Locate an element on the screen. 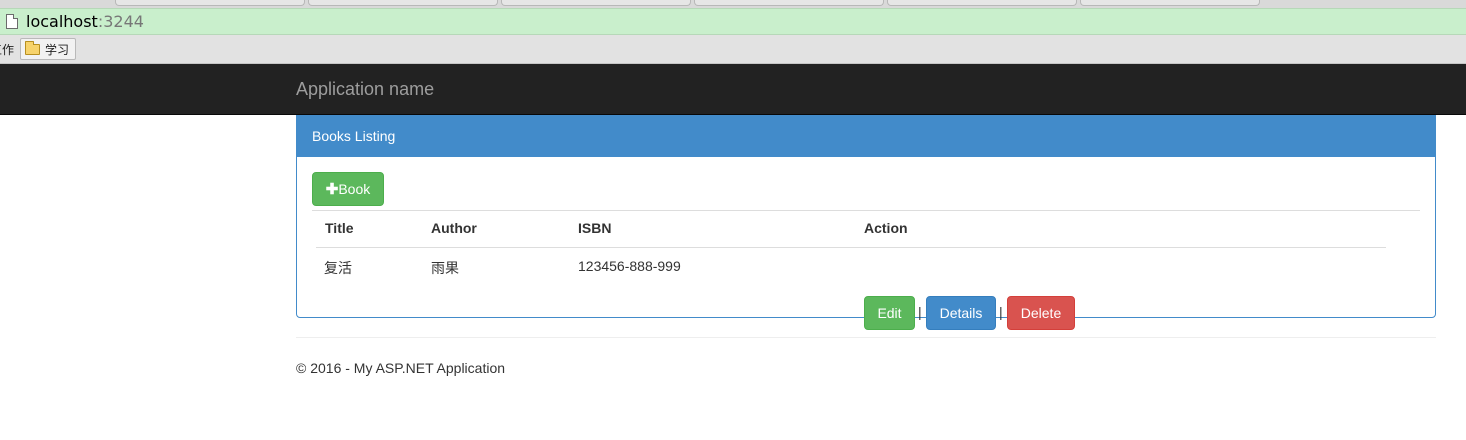  cell-author: 雨果 is located at coordinates (445, 269).